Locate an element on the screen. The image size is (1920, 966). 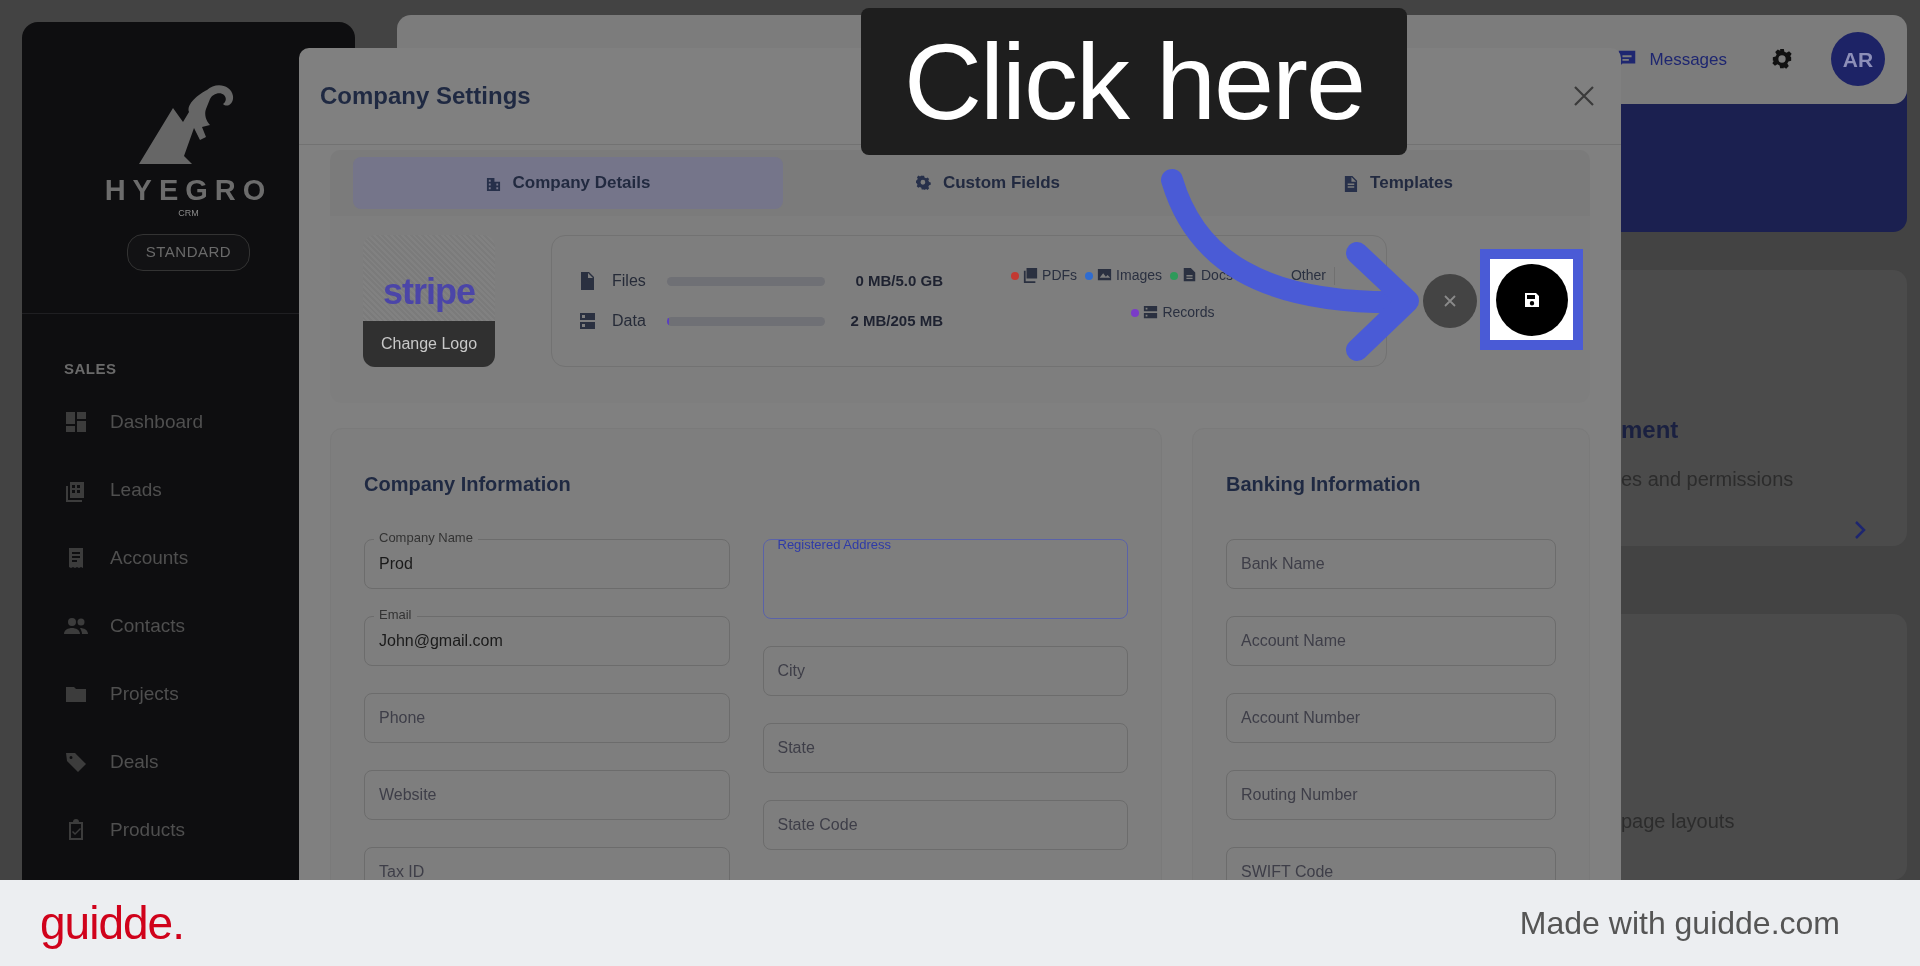
chevron-right-icon is located at coordinates (1860, 530).